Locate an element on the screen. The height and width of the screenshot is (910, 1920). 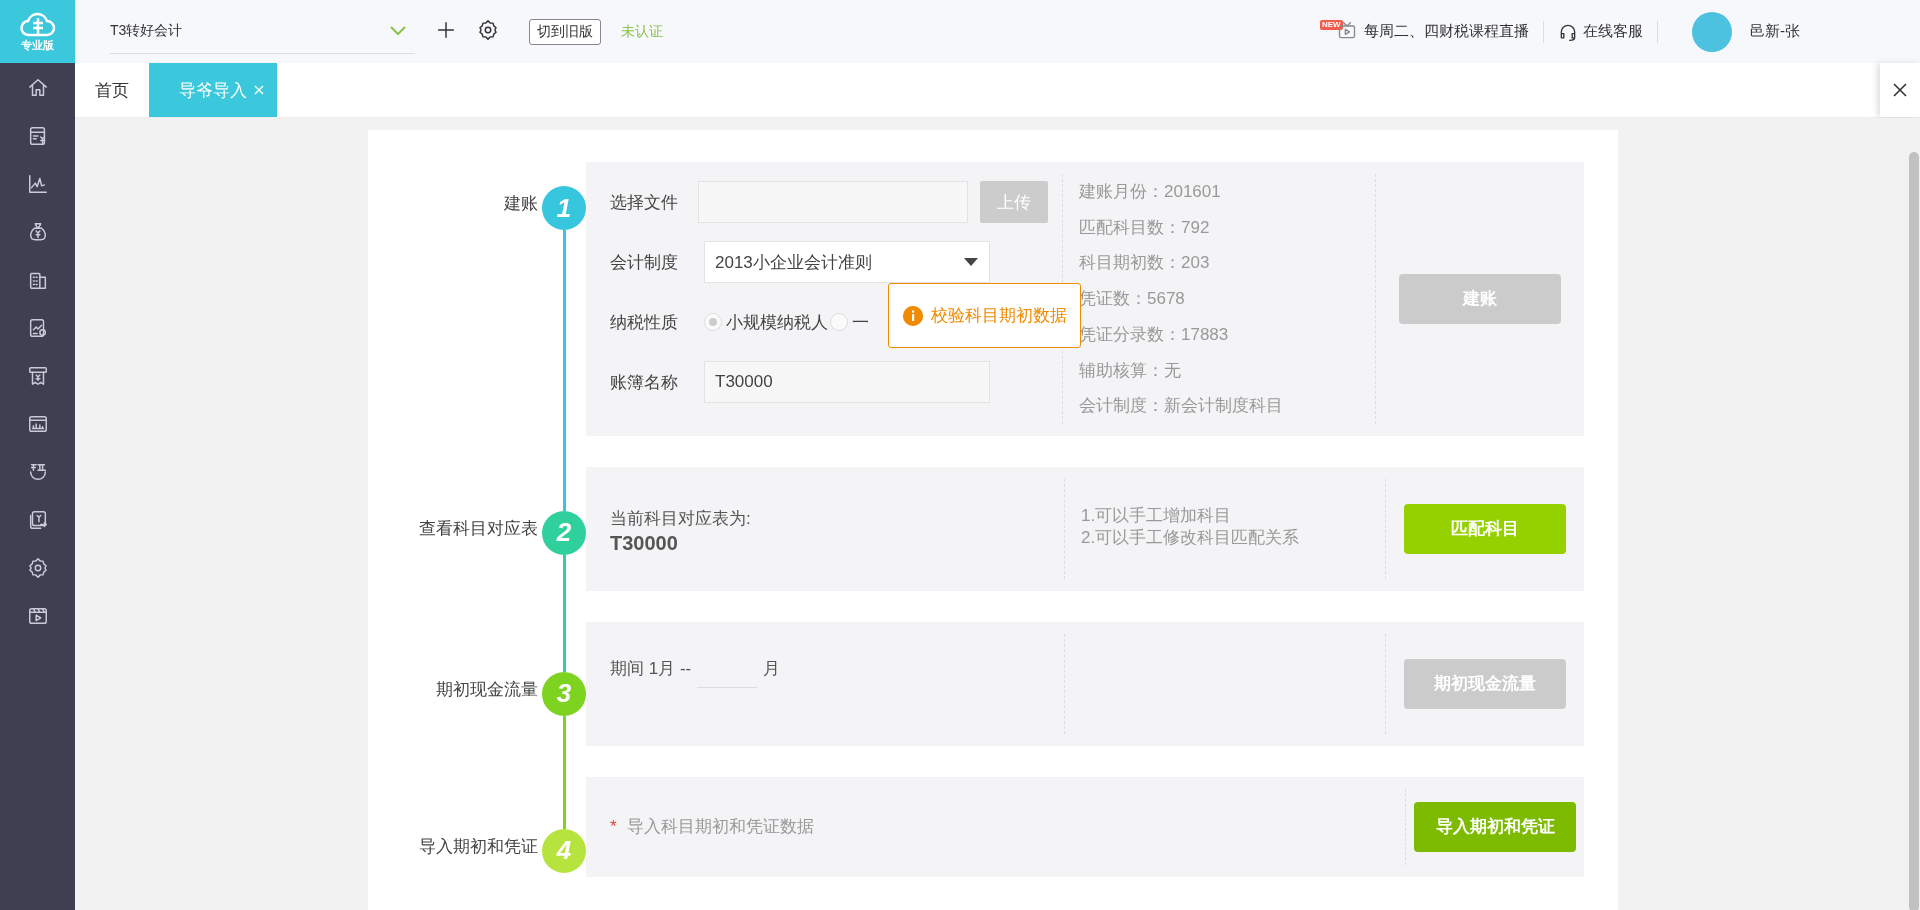
line-chart-icon is located at coordinates (37, 184).